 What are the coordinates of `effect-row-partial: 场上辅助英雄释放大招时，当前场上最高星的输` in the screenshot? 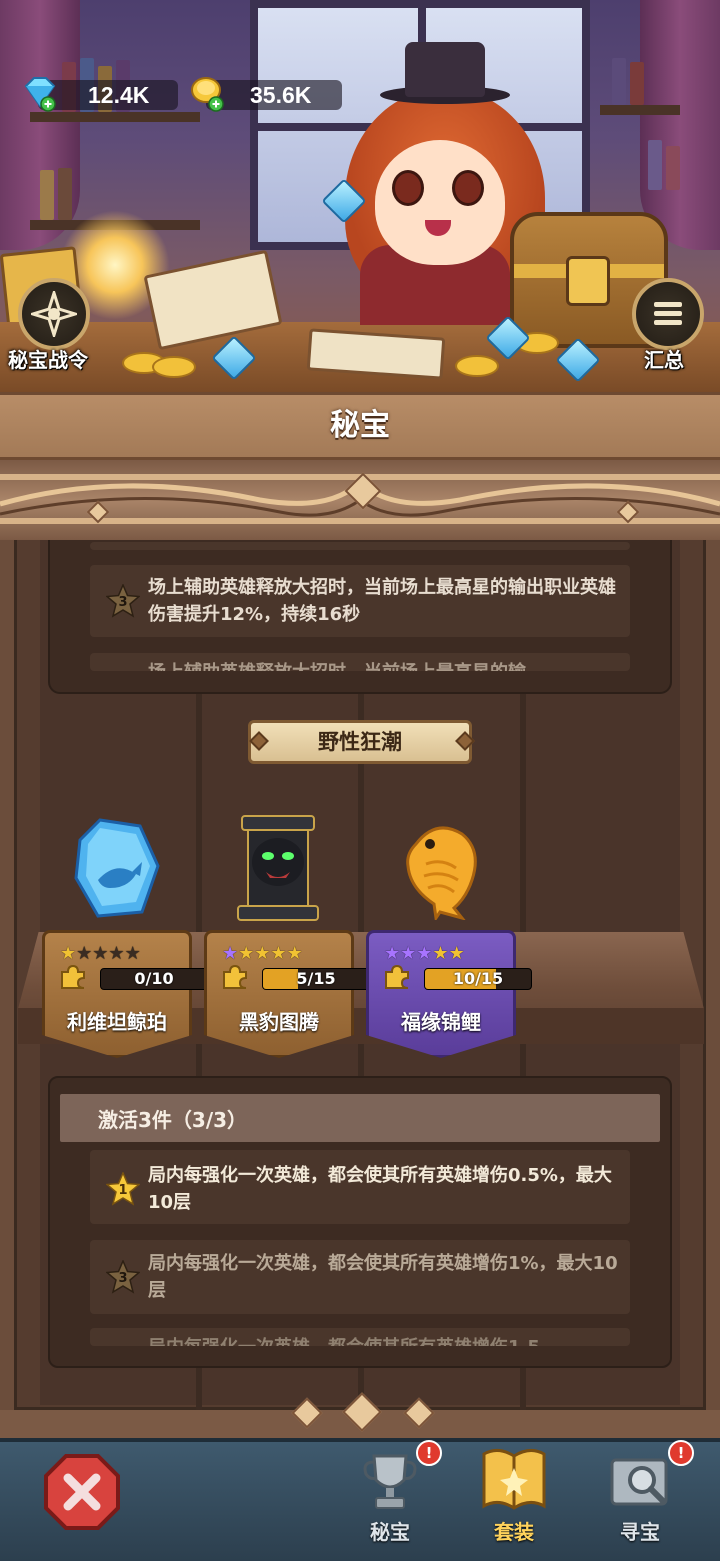 It's located at (360, 662).